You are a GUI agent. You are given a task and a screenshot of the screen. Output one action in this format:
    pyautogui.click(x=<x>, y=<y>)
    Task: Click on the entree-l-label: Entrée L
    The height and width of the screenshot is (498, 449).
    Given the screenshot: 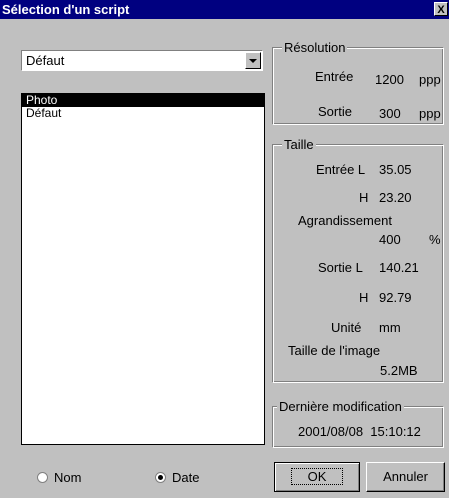 What is the action you would take?
    pyautogui.click(x=341, y=169)
    